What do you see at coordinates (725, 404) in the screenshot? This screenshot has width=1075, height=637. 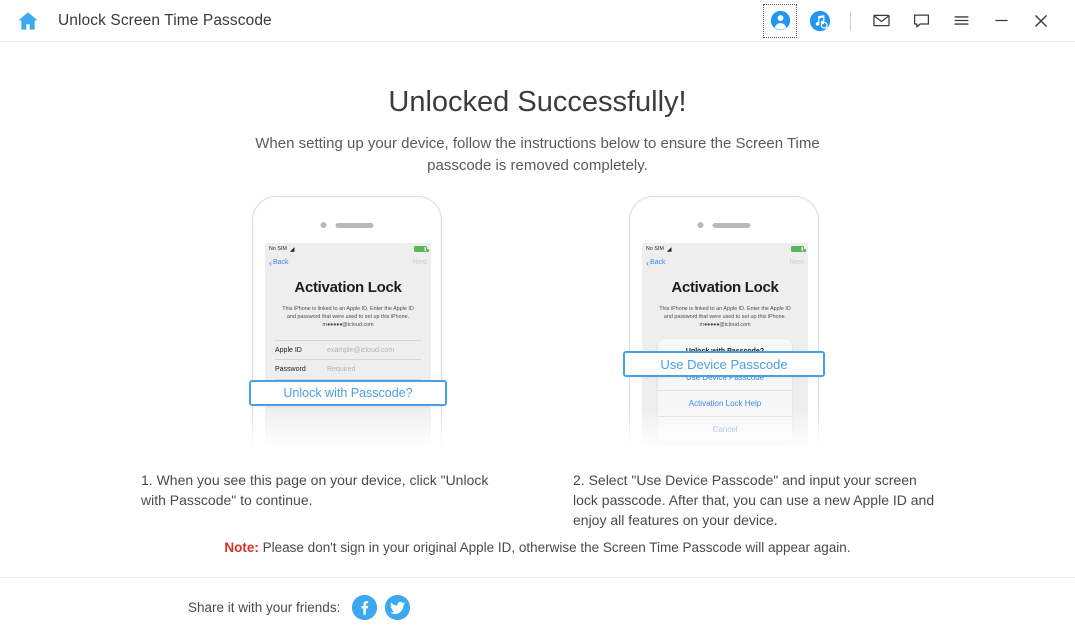 I see `activation-lock-help-item: Activation Lock Help` at bounding box center [725, 404].